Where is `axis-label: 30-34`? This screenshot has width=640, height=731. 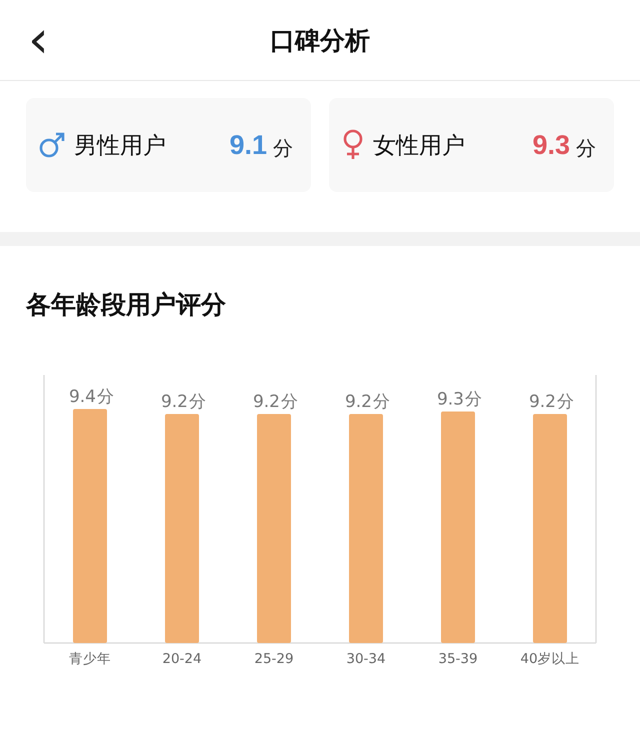
axis-label: 30-34 is located at coordinates (366, 659).